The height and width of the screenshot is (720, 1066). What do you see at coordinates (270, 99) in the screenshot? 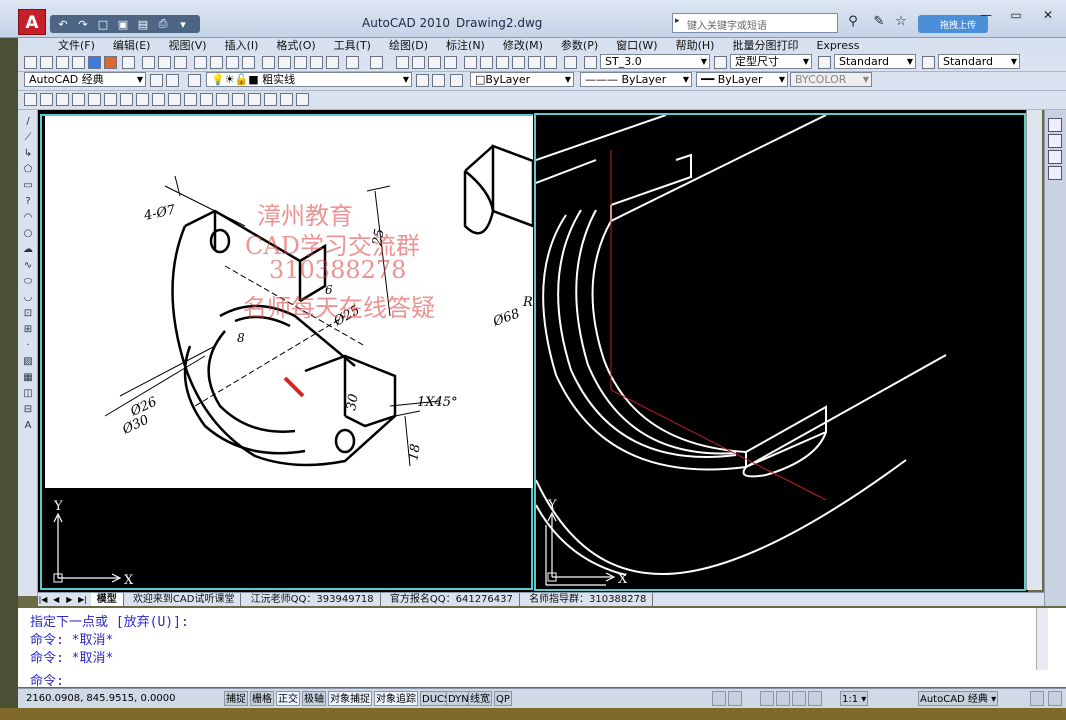
I see `fillet-icon` at bounding box center [270, 99].